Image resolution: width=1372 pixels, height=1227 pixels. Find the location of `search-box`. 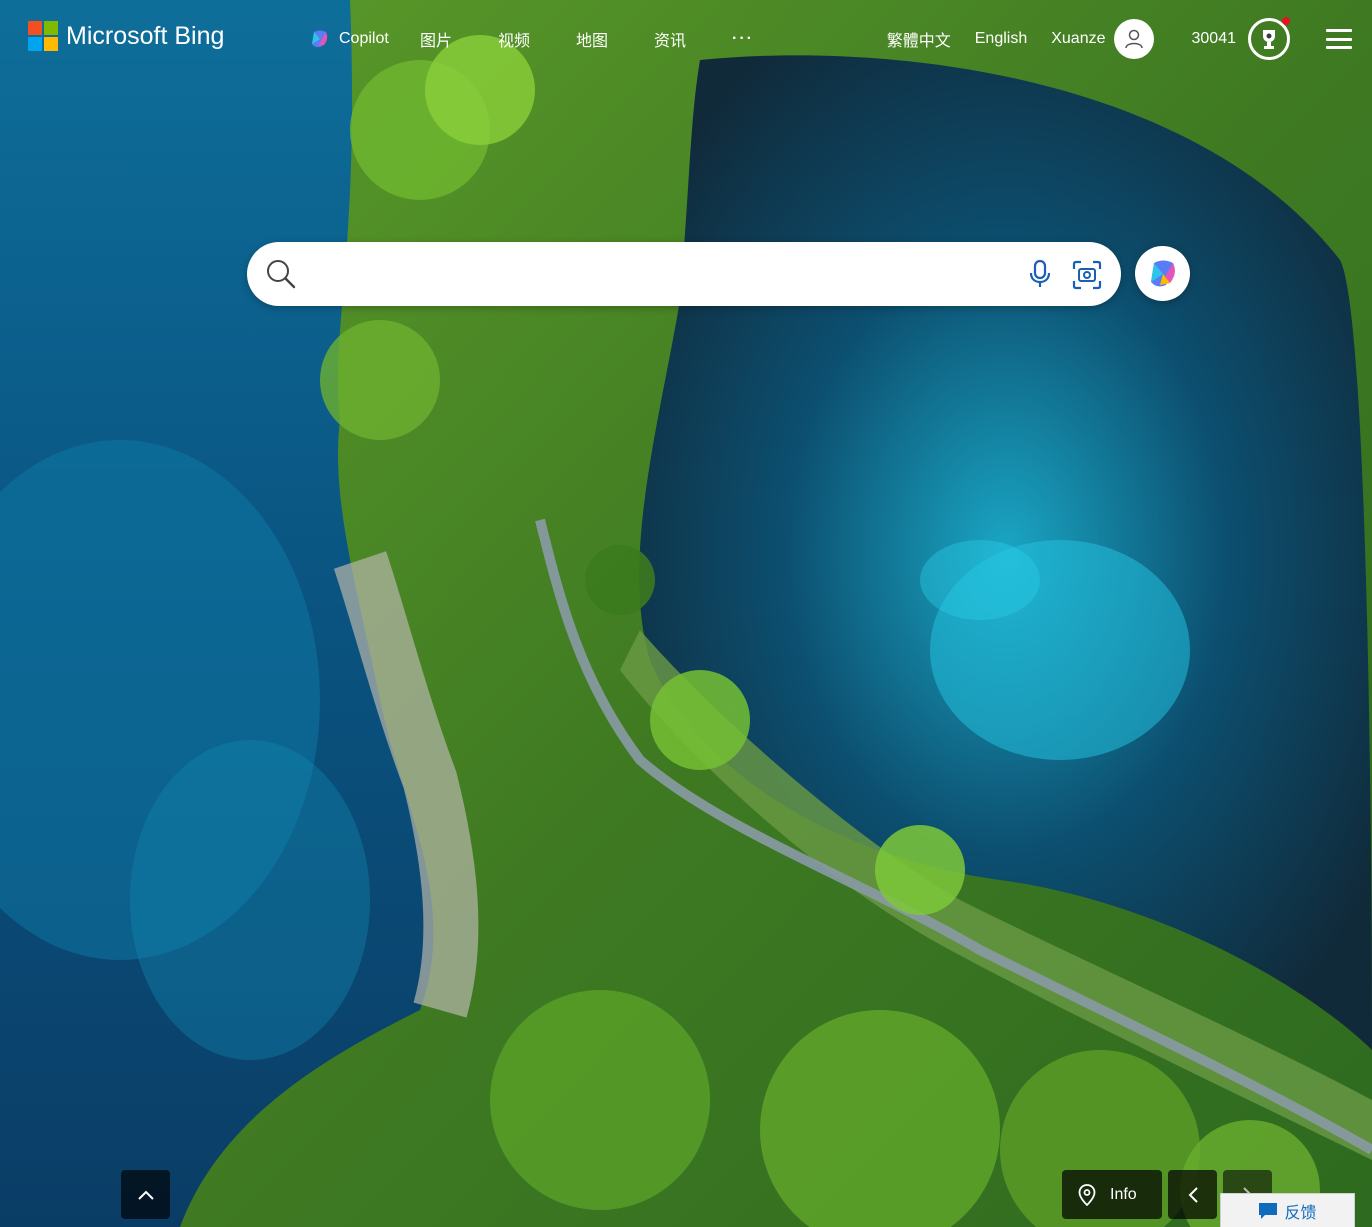

search-box is located at coordinates (684, 274).